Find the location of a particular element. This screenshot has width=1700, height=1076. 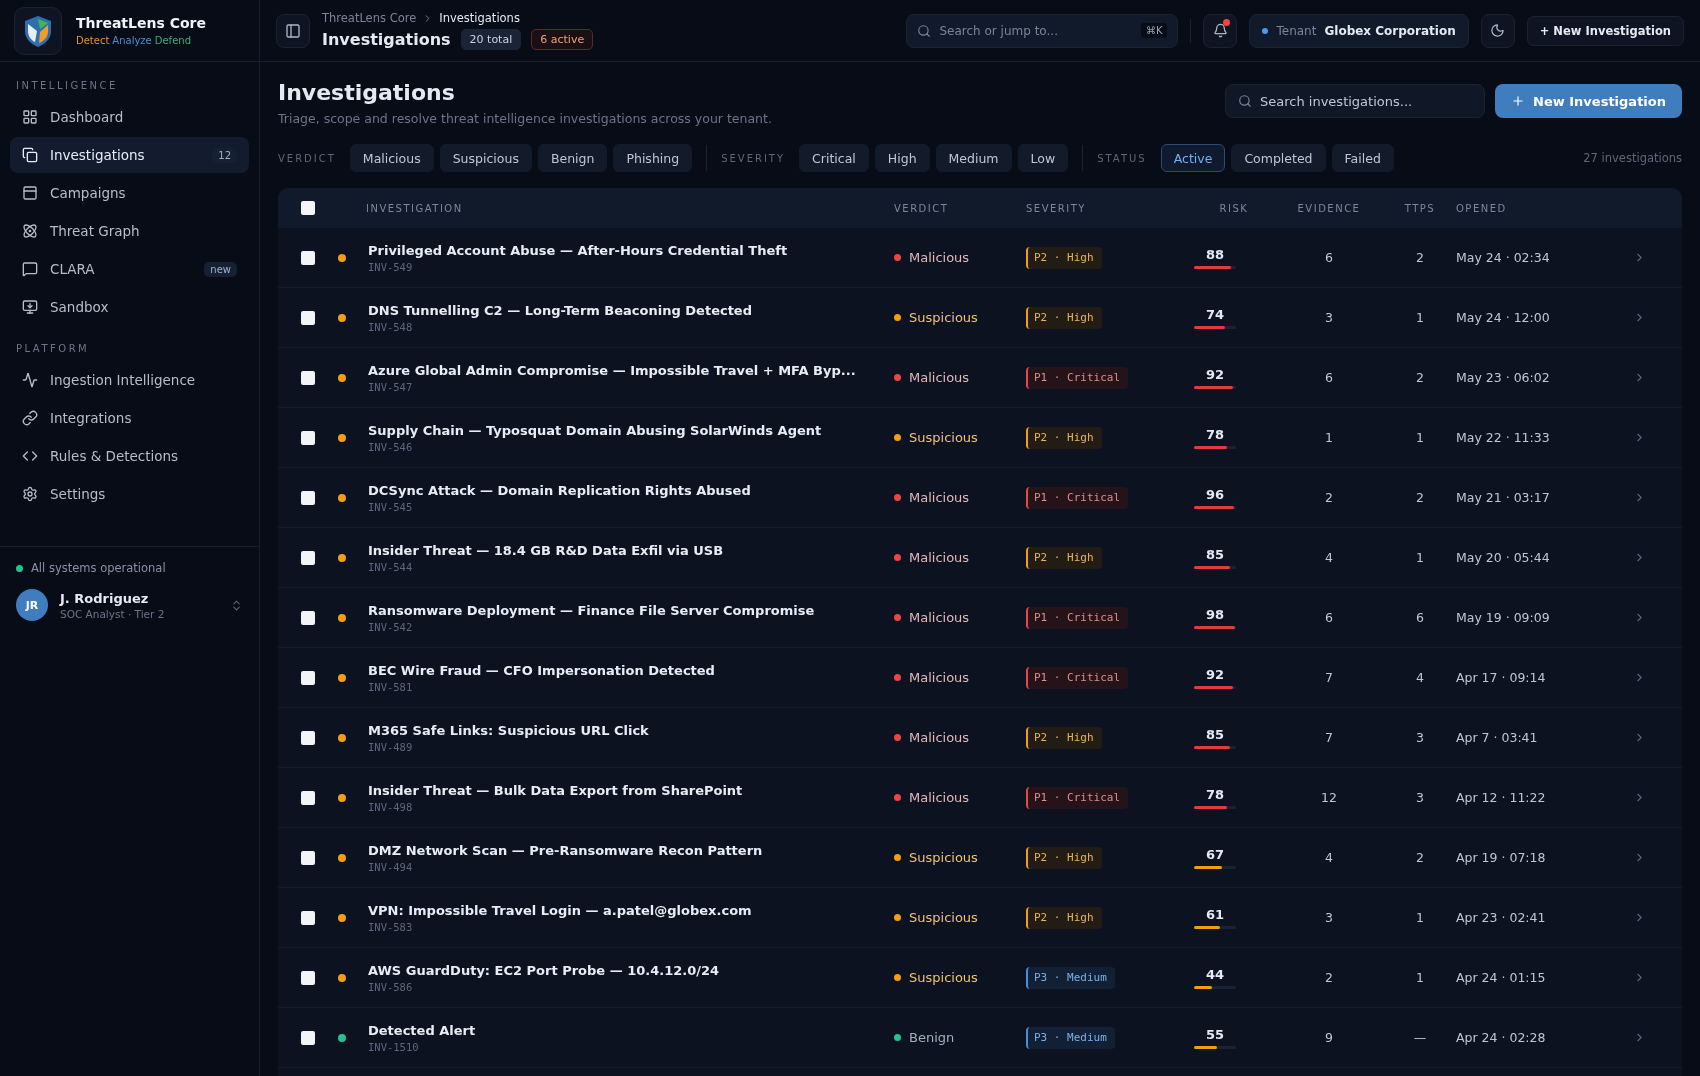

filter-chip: Suspicious is located at coordinates (485, 158).